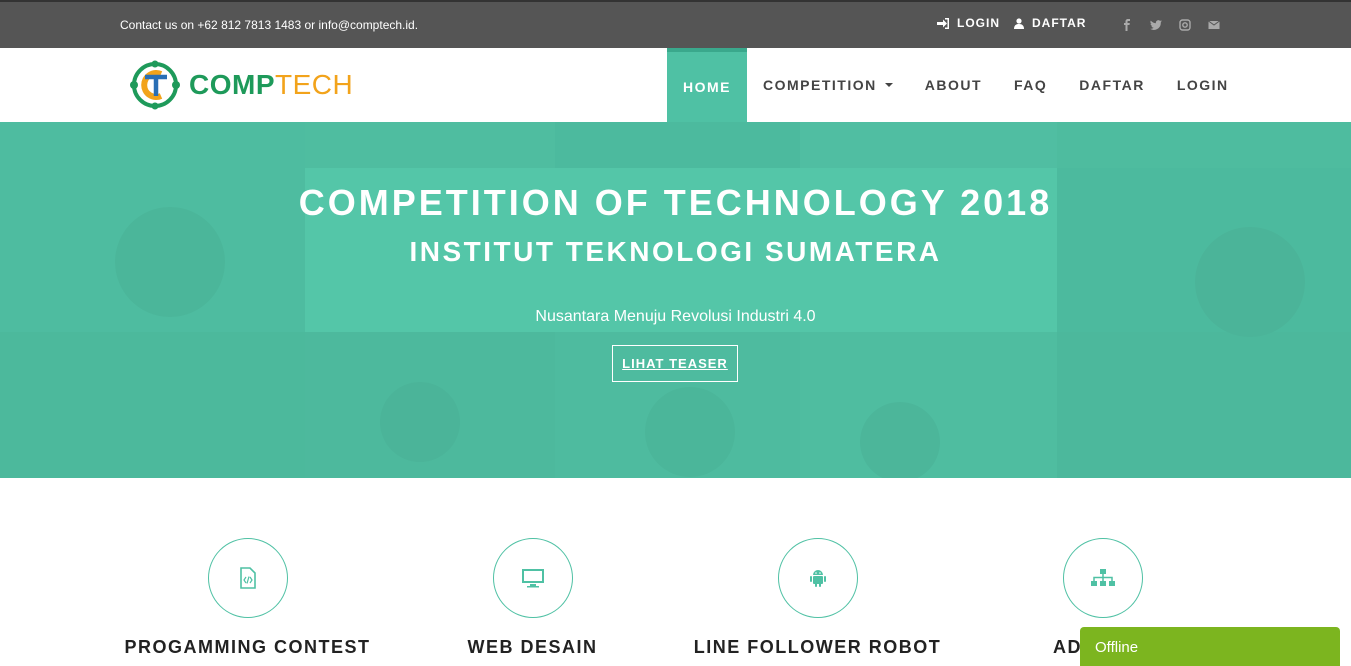  Describe the element at coordinates (1203, 85) in the screenshot. I see `nav-login: LOGIN` at that location.